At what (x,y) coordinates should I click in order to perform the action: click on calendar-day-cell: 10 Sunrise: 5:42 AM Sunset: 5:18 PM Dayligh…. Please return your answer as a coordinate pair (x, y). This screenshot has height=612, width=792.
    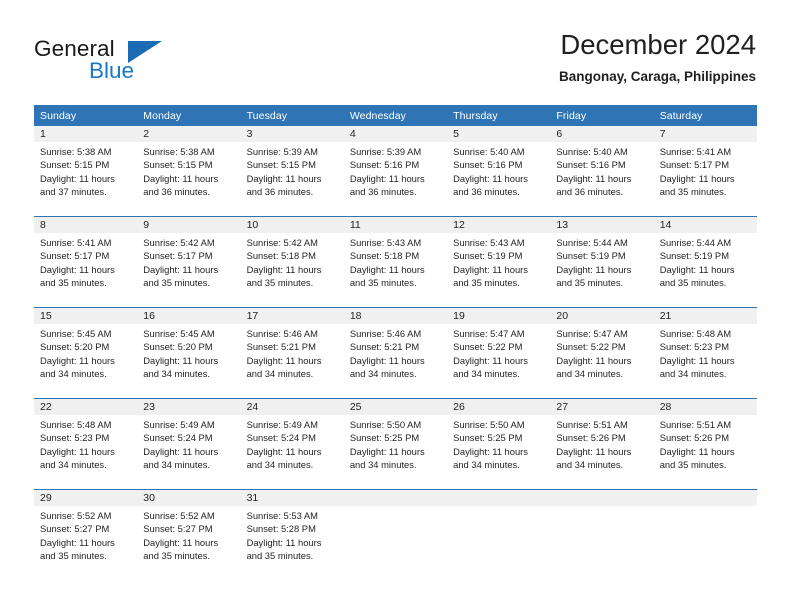
    Looking at the image, I should click on (292, 262).